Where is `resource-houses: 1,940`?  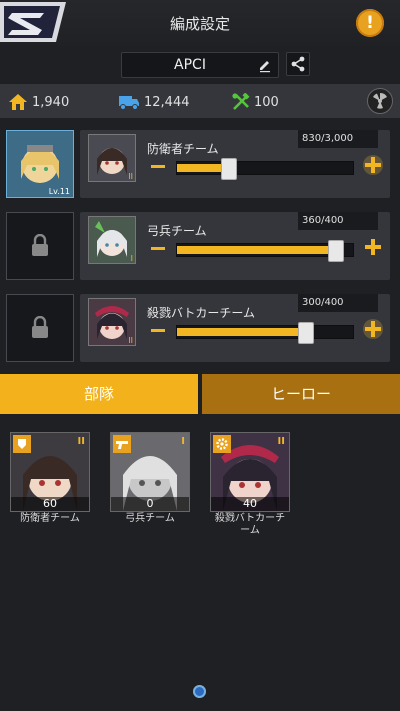 resource-houses: 1,940 is located at coordinates (38, 102).